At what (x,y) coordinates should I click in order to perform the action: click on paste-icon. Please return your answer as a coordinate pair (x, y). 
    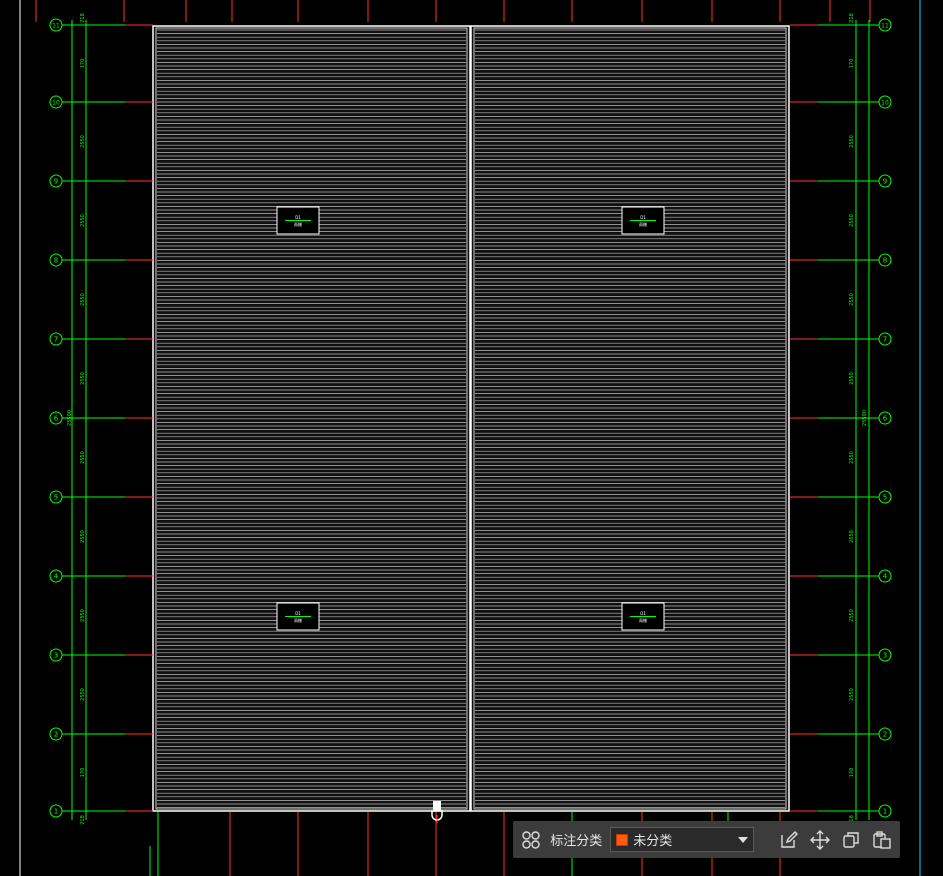
    Looking at the image, I should click on (882, 840).